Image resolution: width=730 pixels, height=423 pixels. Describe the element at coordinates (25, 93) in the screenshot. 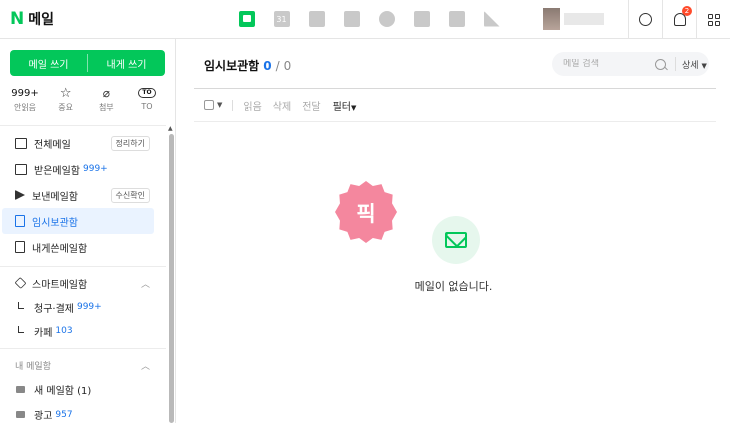

I see `unread-count: 999+` at that location.